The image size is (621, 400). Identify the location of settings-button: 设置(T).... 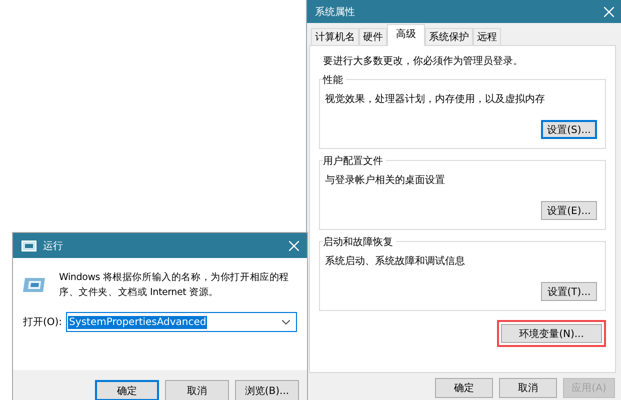
(569, 291).